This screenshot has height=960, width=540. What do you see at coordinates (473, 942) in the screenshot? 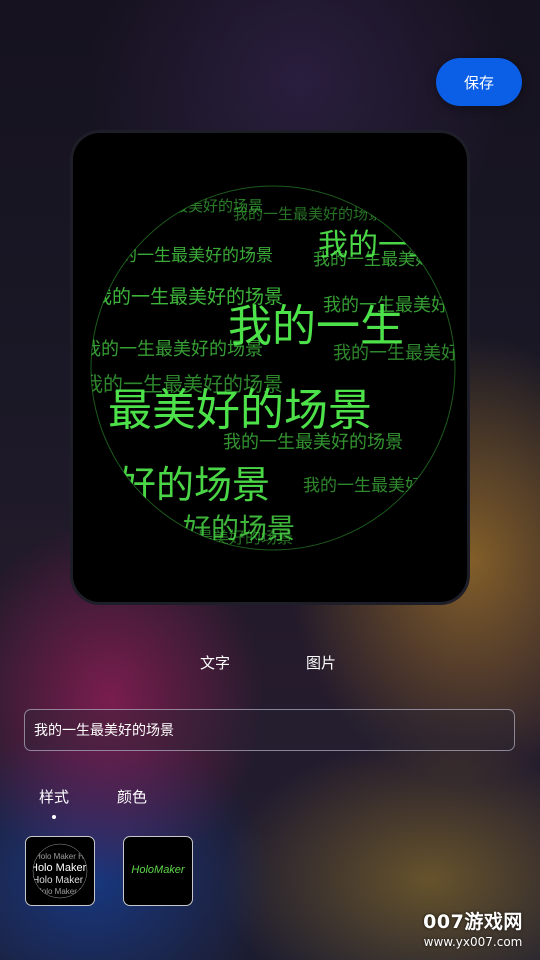
I see `watermark-url: www.yx007.com` at bounding box center [473, 942].